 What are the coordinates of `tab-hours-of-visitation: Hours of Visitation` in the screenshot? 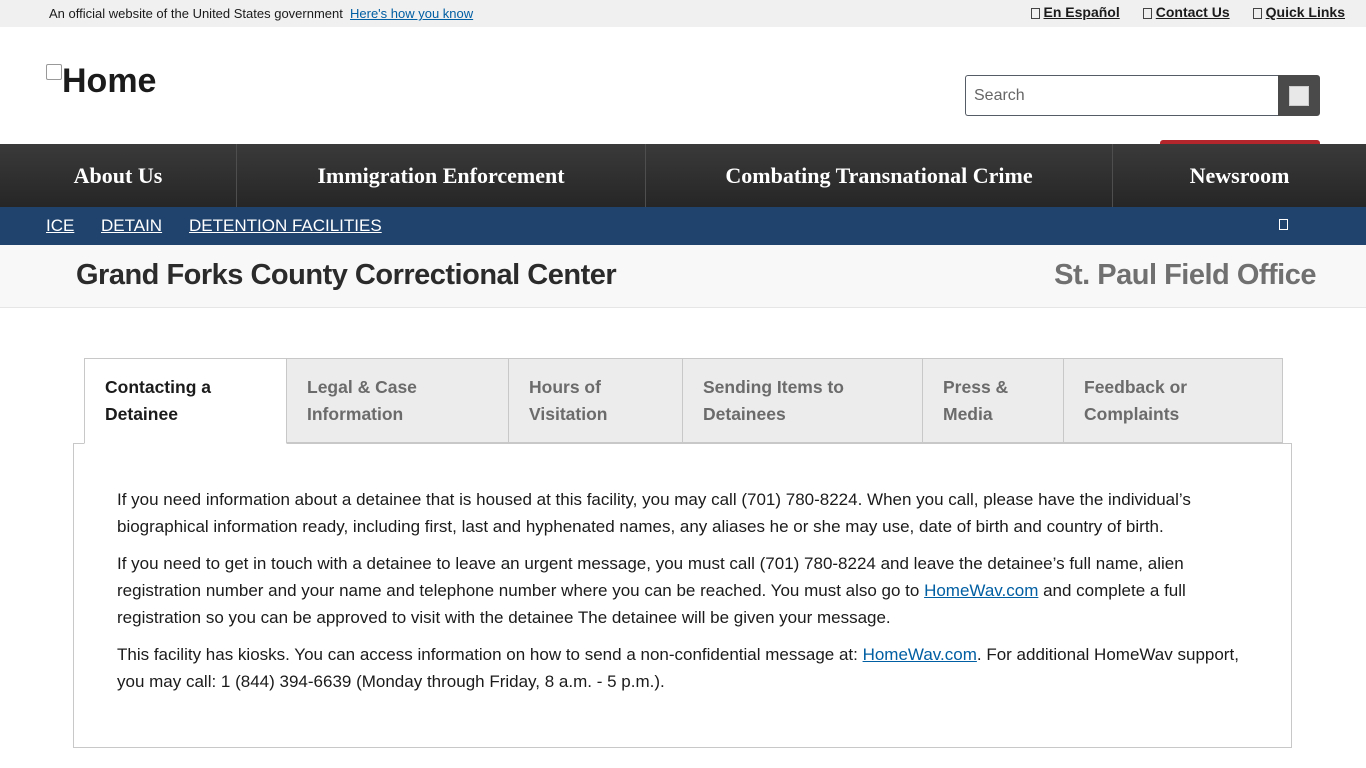 It's located at (596, 400).